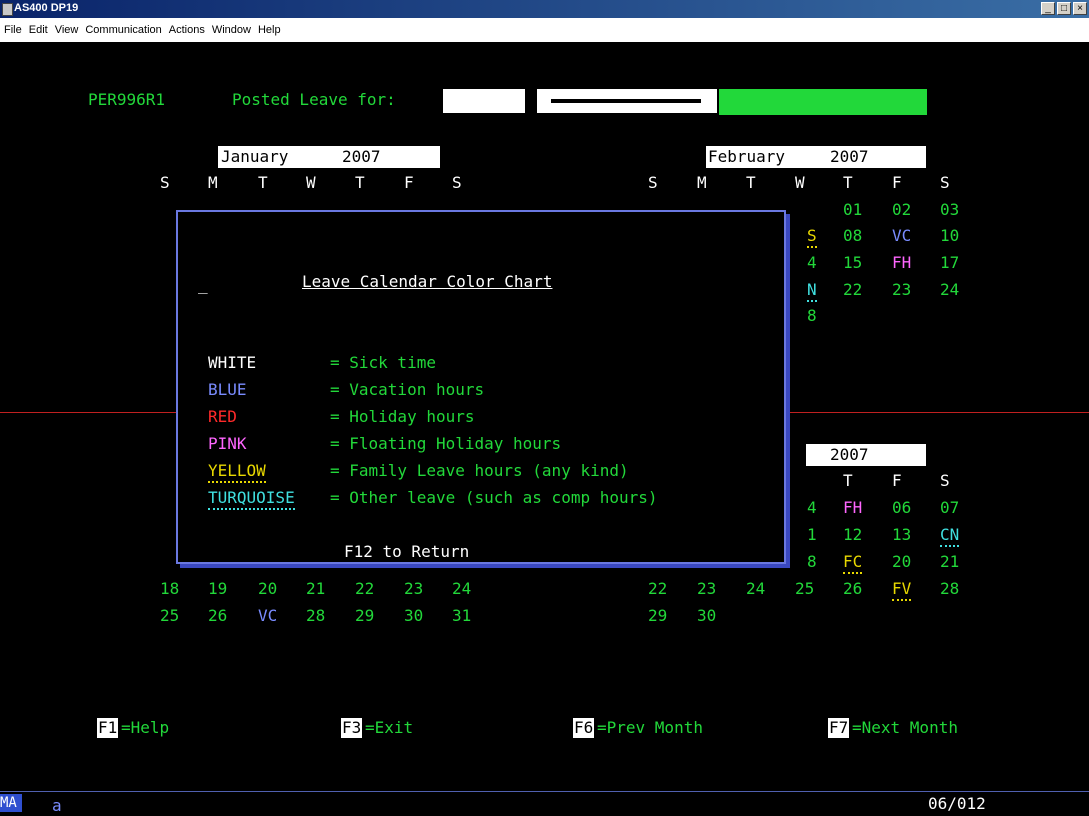 The width and height of the screenshot is (1089, 816). Describe the element at coordinates (227, 443) in the screenshot. I see `legend-color-pink: PINK` at that location.